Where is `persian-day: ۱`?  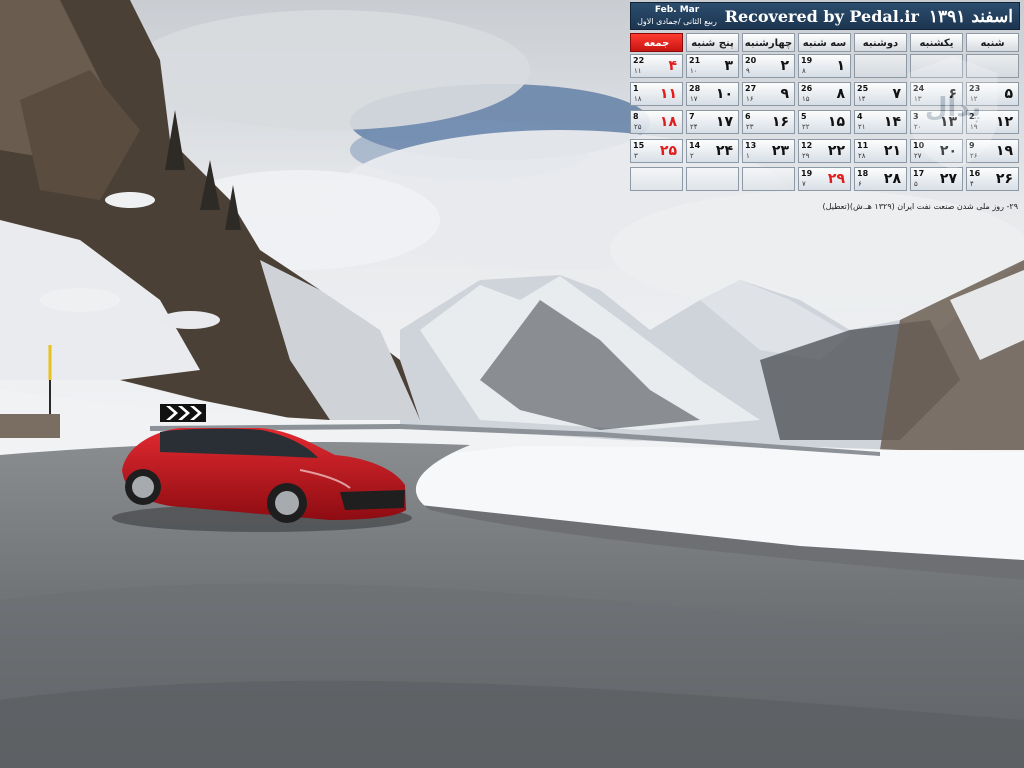
persian-day: ۱ is located at coordinates (840, 66).